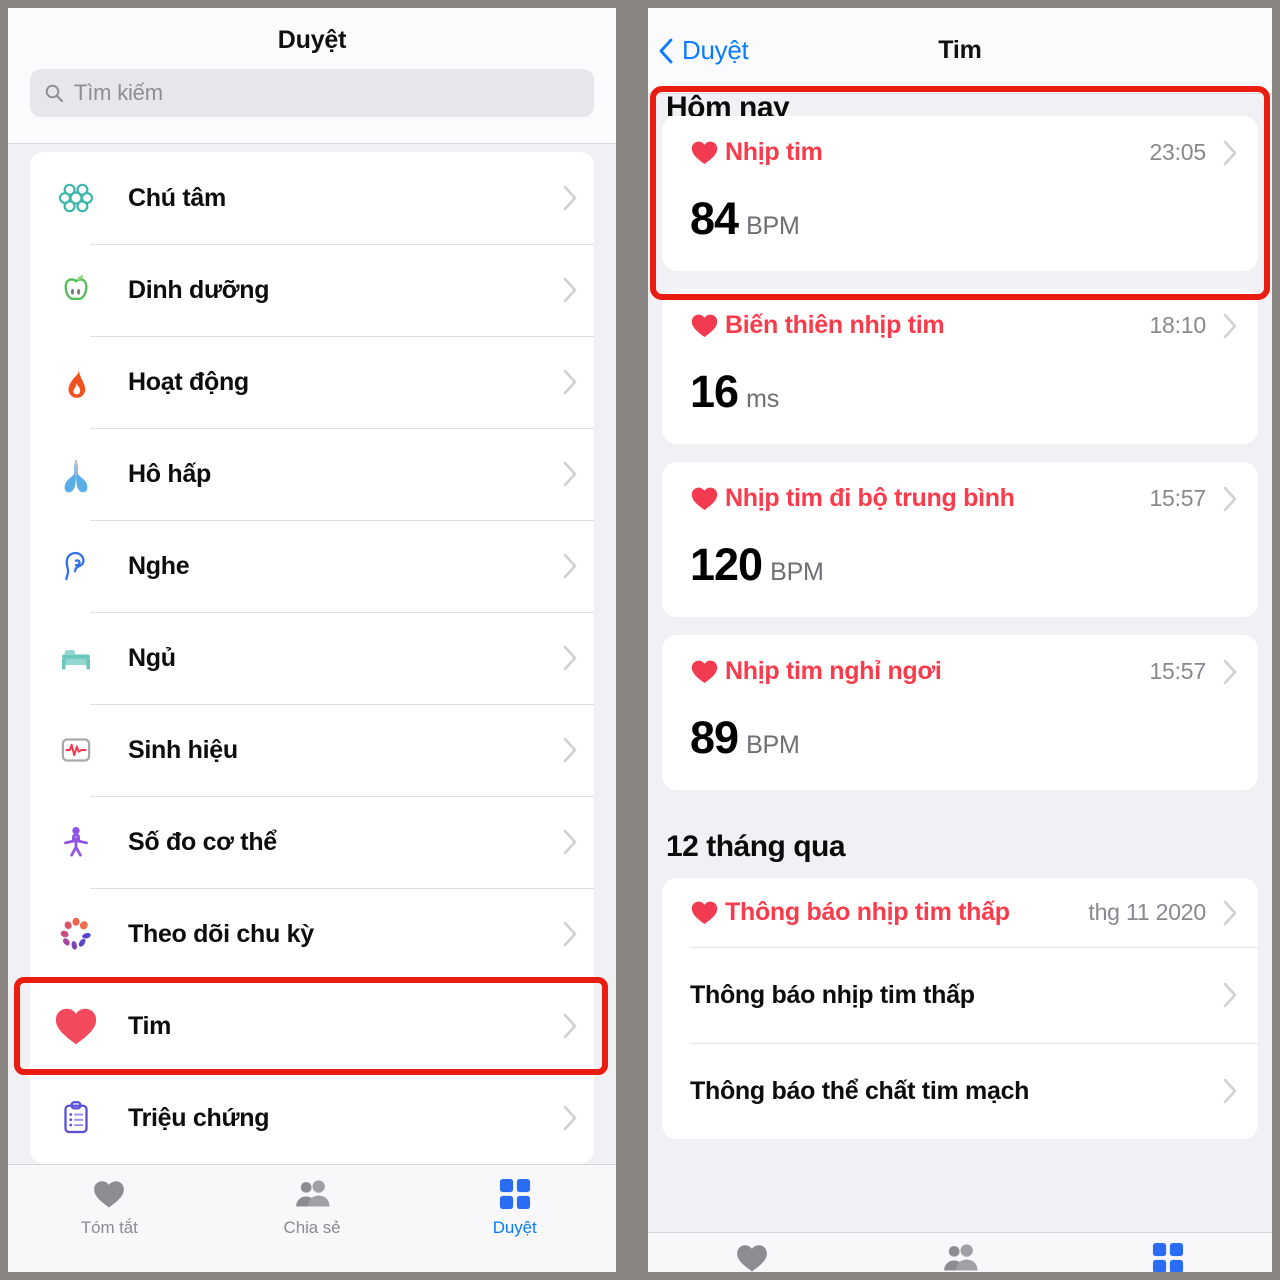  What do you see at coordinates (312, 842) in the screenshot?
I see `sidebar-item-so-do-co-the: Số đo cơ thể` at bounding box center [312, 842].